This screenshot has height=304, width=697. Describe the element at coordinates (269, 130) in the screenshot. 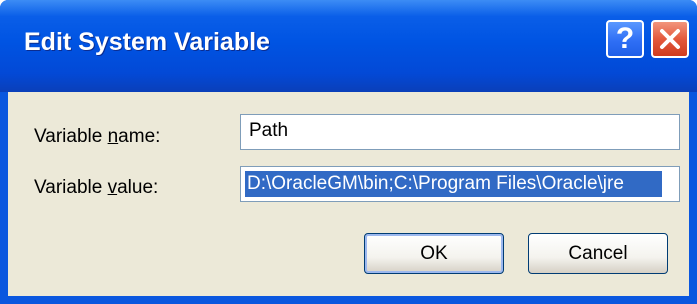

I see `variable-name-value: Path` at that location.